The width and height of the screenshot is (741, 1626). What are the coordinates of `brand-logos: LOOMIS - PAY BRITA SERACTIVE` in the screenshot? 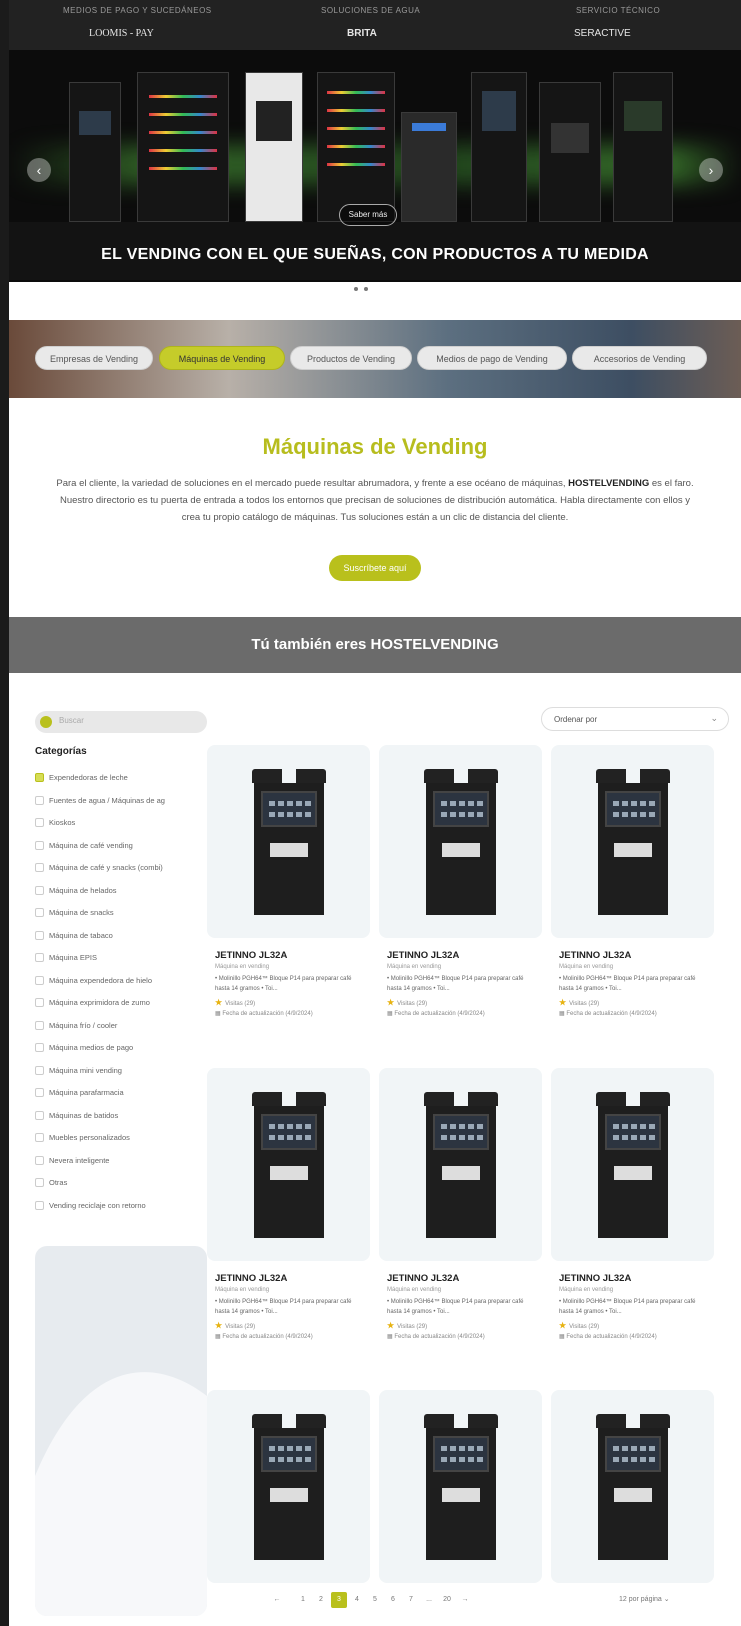 It's located at (375, 34).